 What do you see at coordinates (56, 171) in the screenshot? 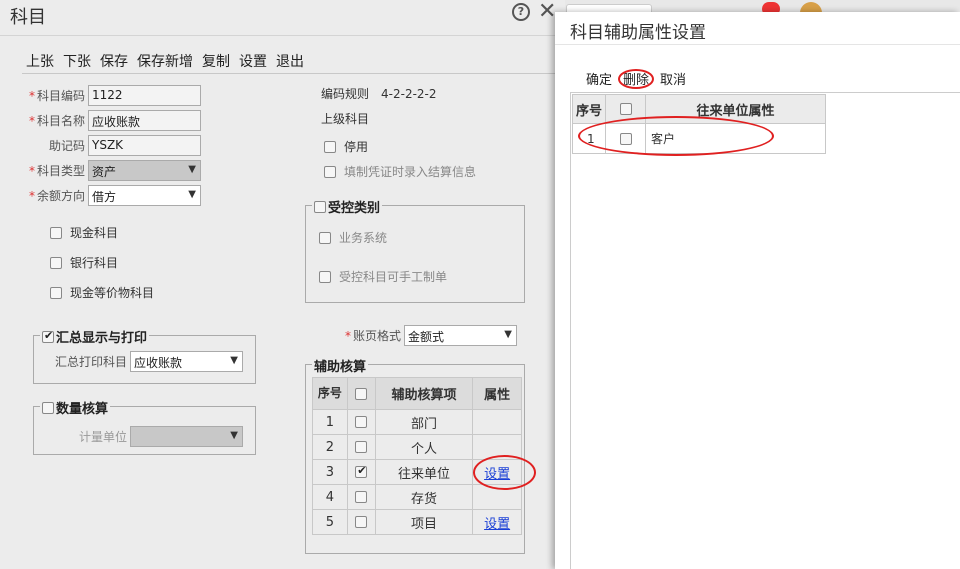
I see `type-label: * 科目类型` at bounding box center [56, 171].